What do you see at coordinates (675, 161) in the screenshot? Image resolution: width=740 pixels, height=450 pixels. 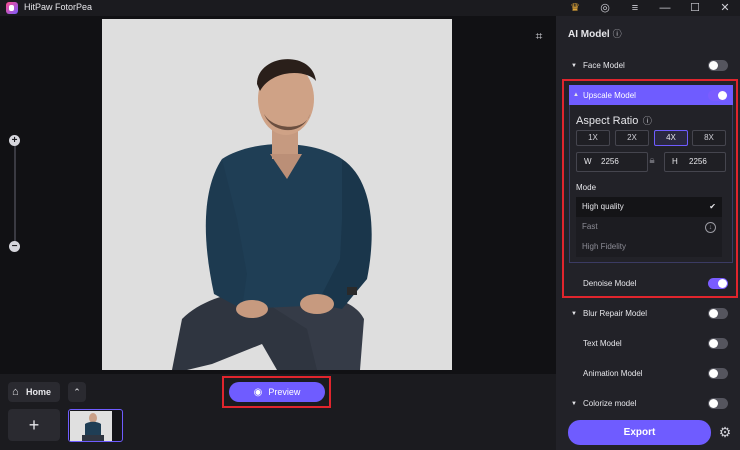 I see `height-label: H` at bounding box center [675, 161].